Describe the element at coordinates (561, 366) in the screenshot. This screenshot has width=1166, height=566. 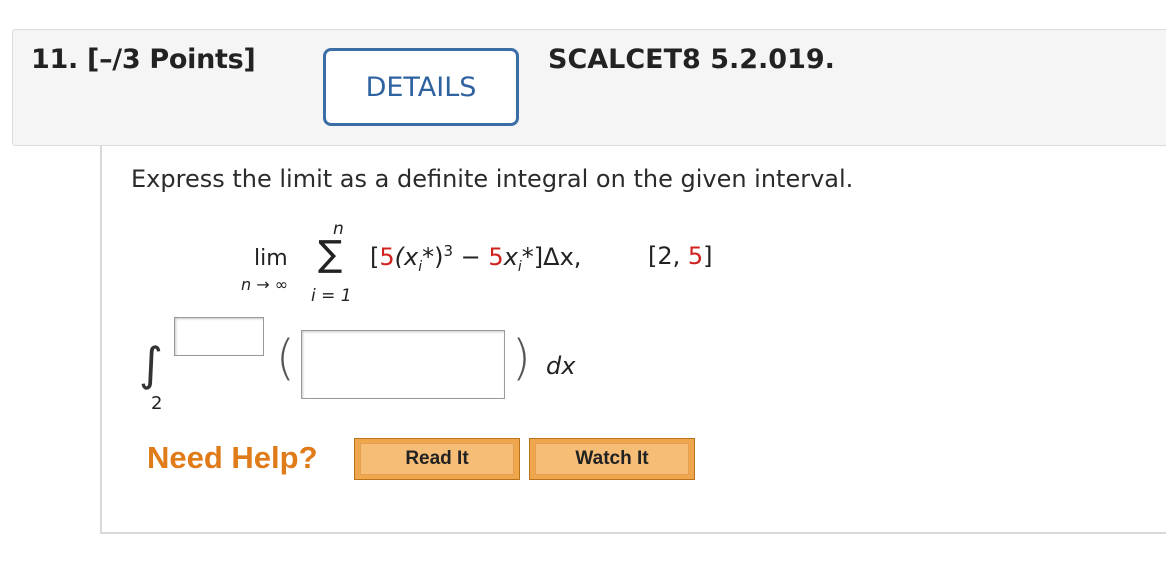
I see `dx-label: dx` at that location.